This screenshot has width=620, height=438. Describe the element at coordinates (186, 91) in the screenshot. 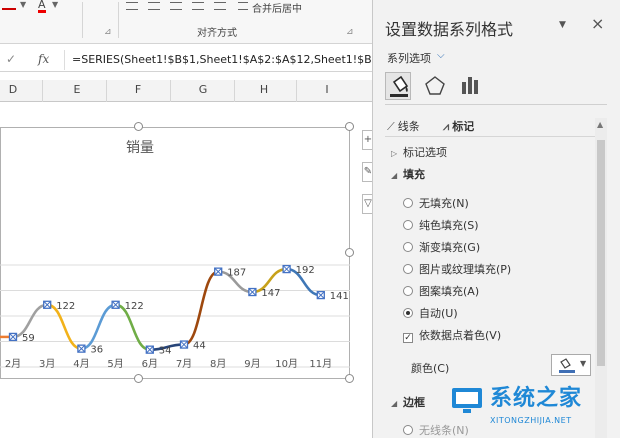

I see `column-headers: D E F G H I` at that location.